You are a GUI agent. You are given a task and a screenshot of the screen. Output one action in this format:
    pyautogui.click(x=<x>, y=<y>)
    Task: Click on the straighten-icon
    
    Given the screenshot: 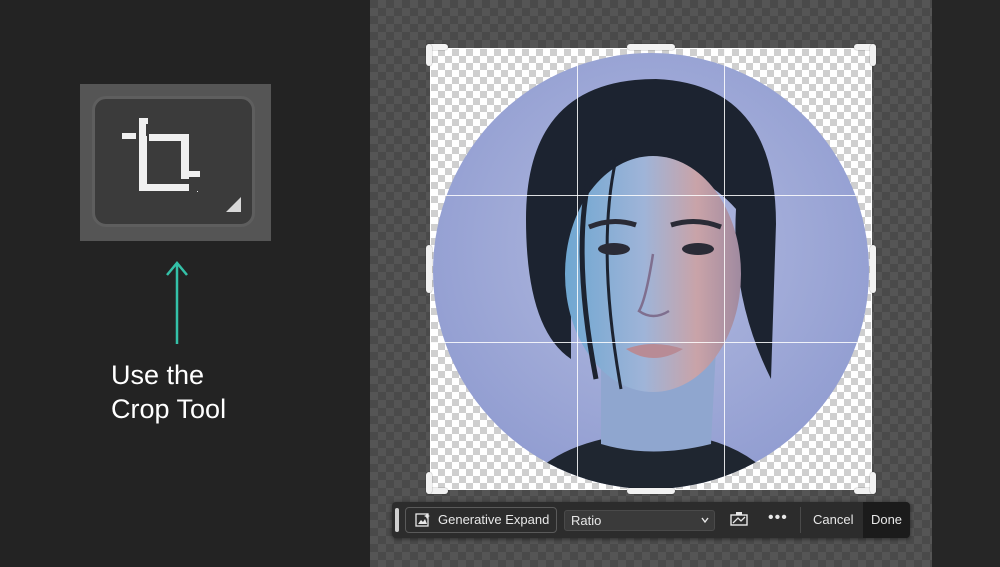 What is the action you would take?
    pyautogui.click(x=739, y=519)
    